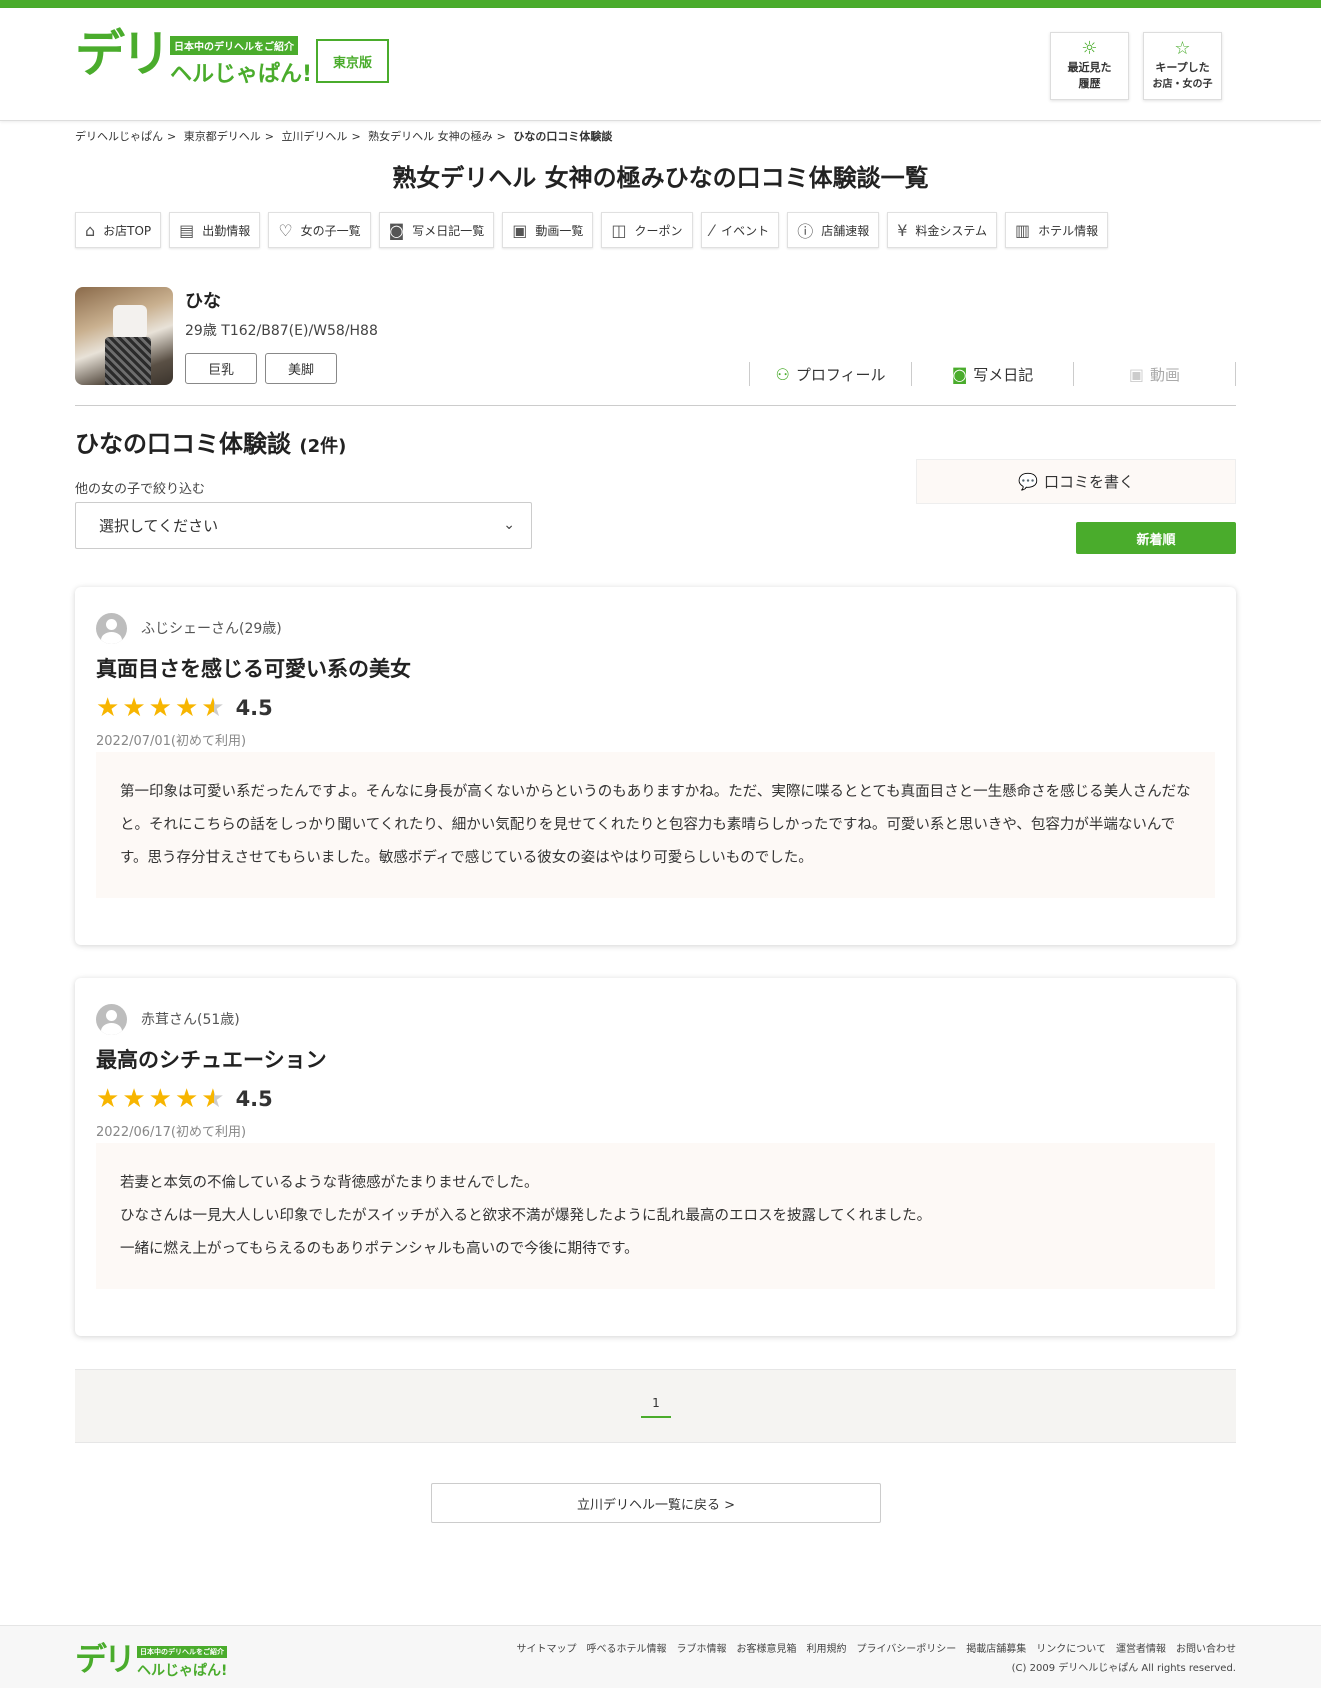 The height and width of the screenshot is (1688, 1321). What do you see at coordinates (253, 669) in the screenshot?
I see `review-title: 真面目さを感じる可愛い系の美女` at bounding box center [253, 669].